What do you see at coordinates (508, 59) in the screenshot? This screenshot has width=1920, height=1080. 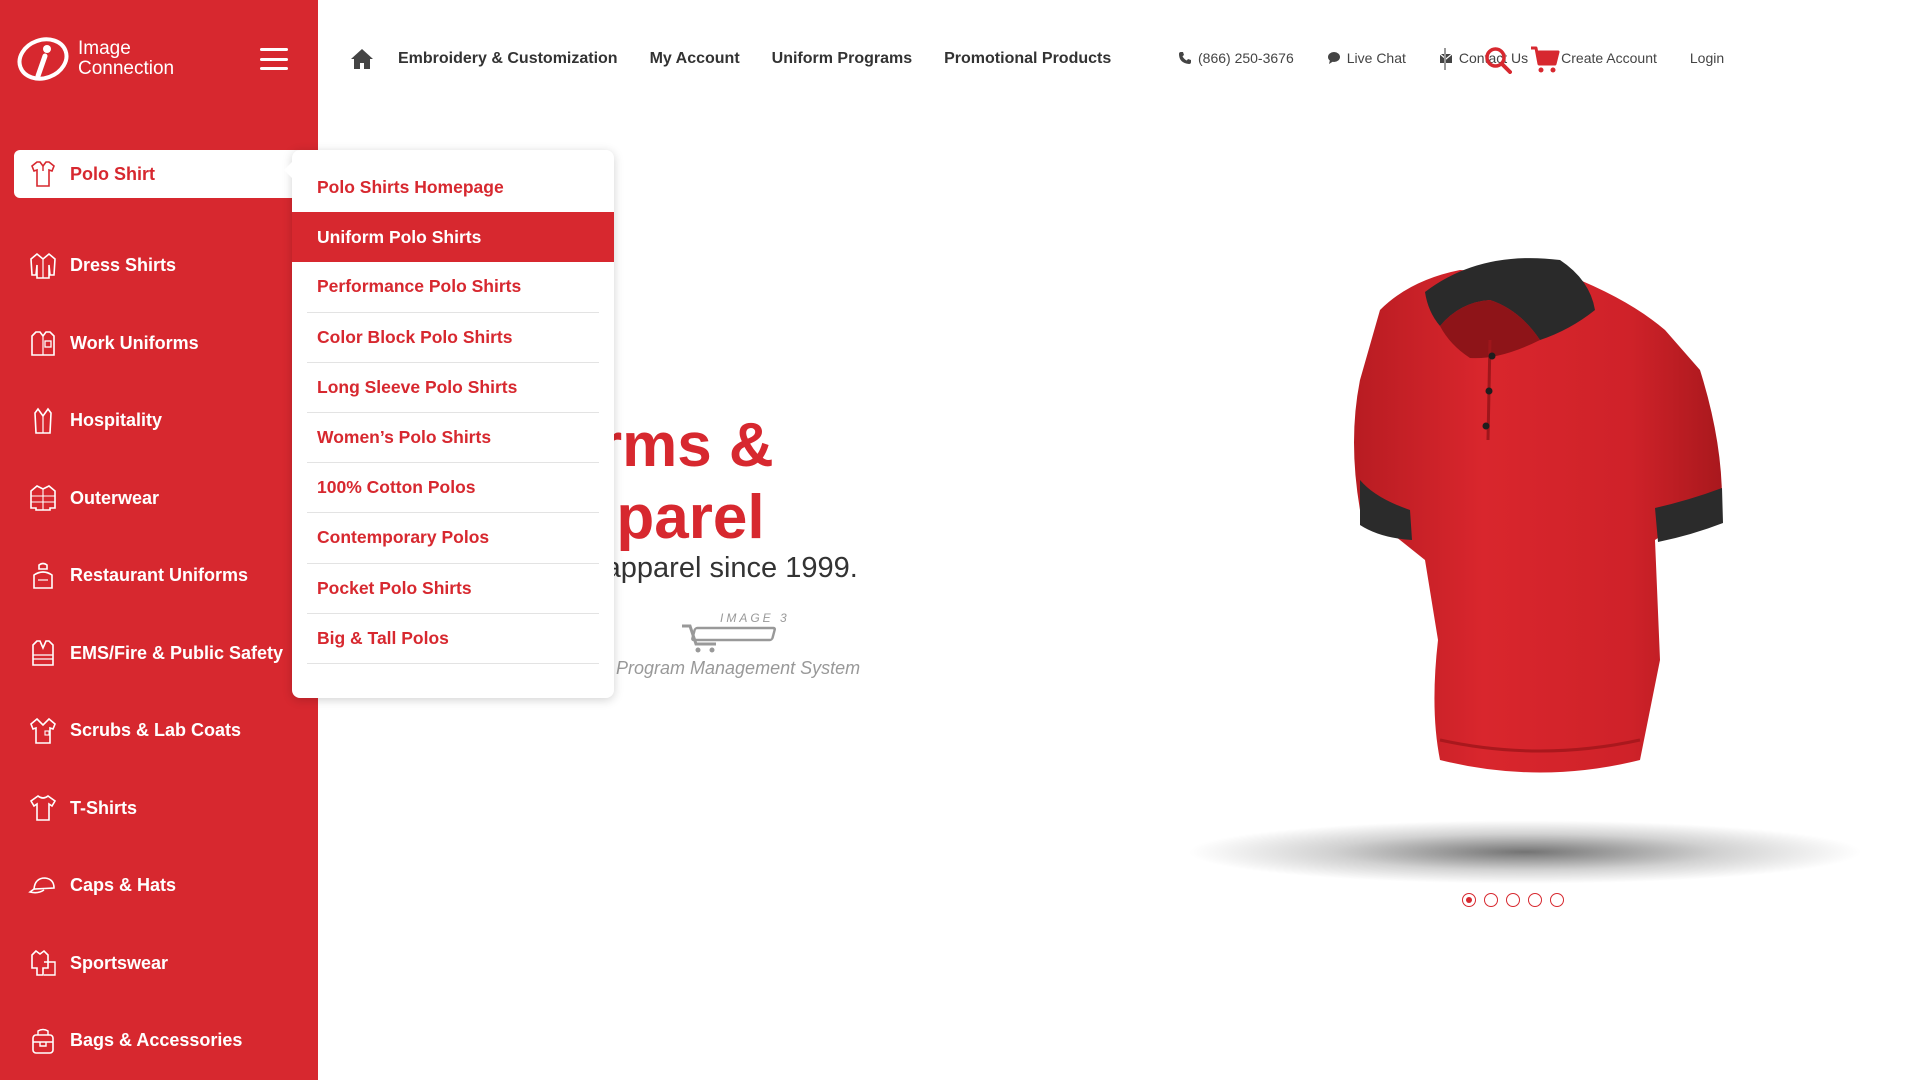 I see `nav-embroidery-customization: Embroidery & Customization` at bounding box center [508, 59].